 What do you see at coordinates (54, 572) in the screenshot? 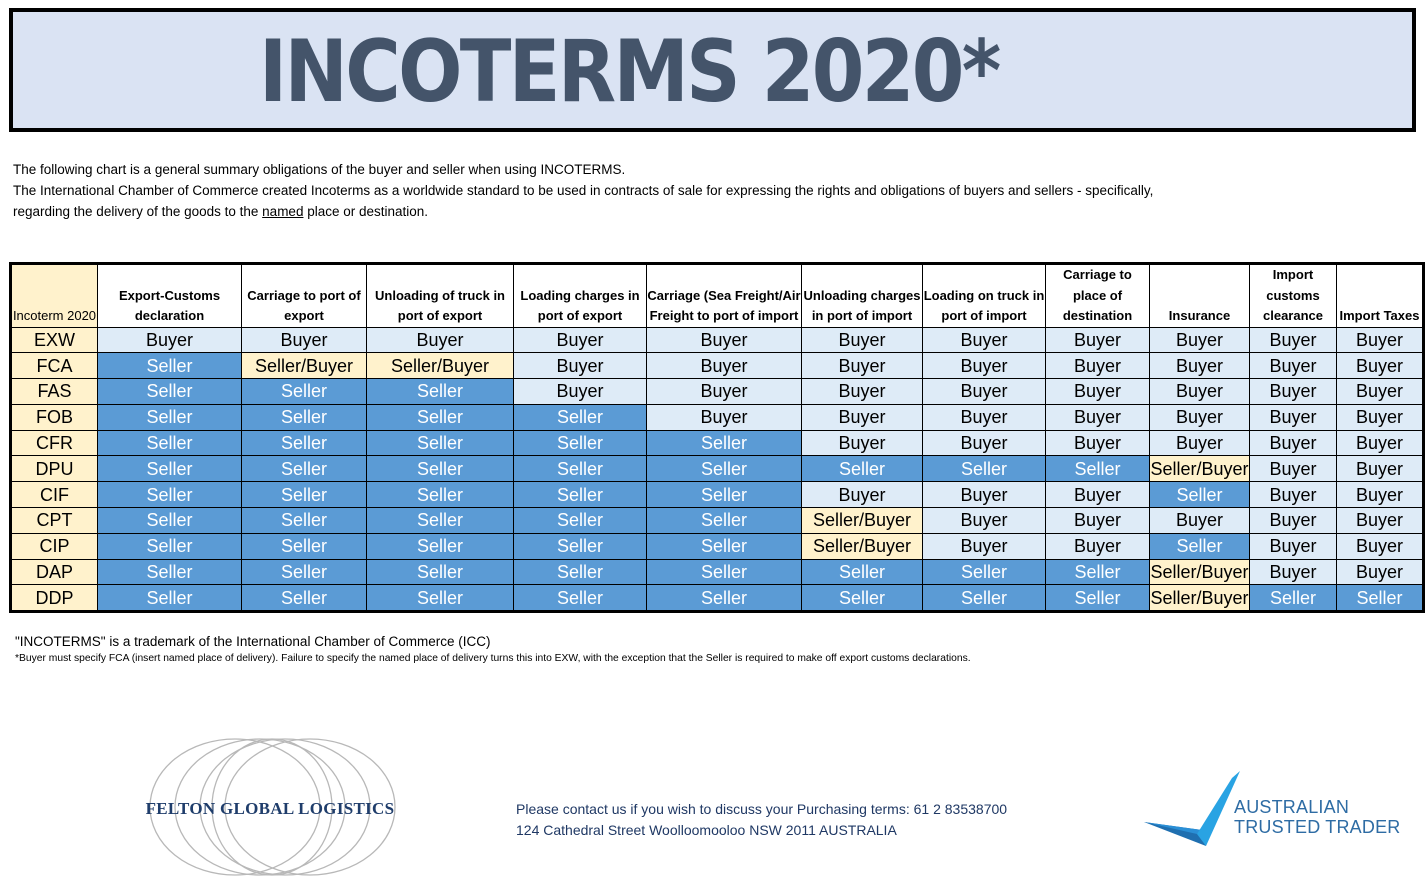
I see `incoterm-code: DAP` at bounding box center [54, 572].